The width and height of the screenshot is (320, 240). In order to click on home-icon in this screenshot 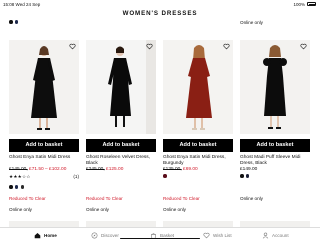, I will do `click(37, 235)`.